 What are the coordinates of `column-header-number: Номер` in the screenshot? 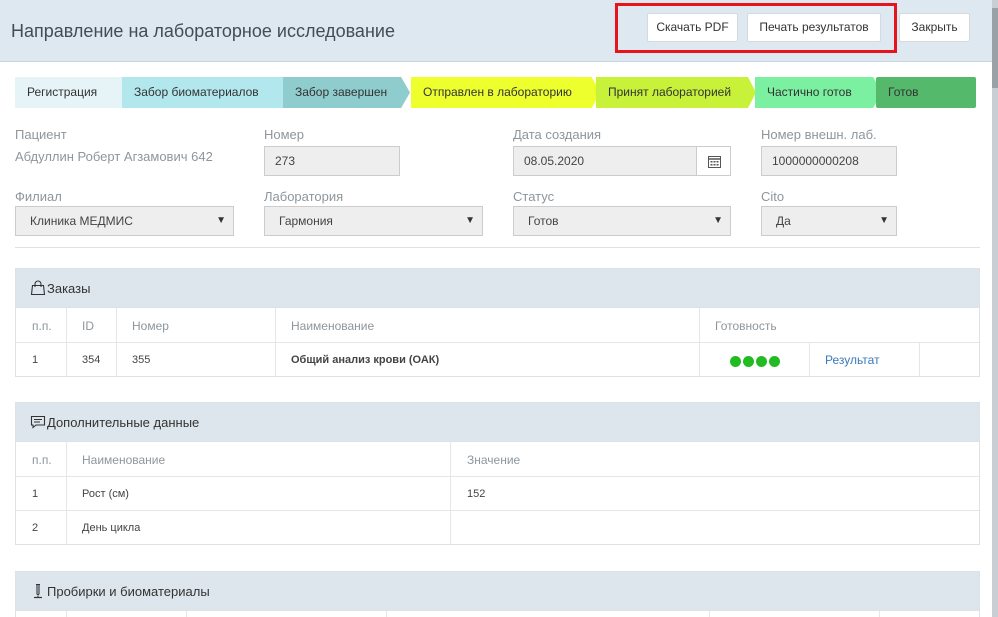 It's located at (150, 326).